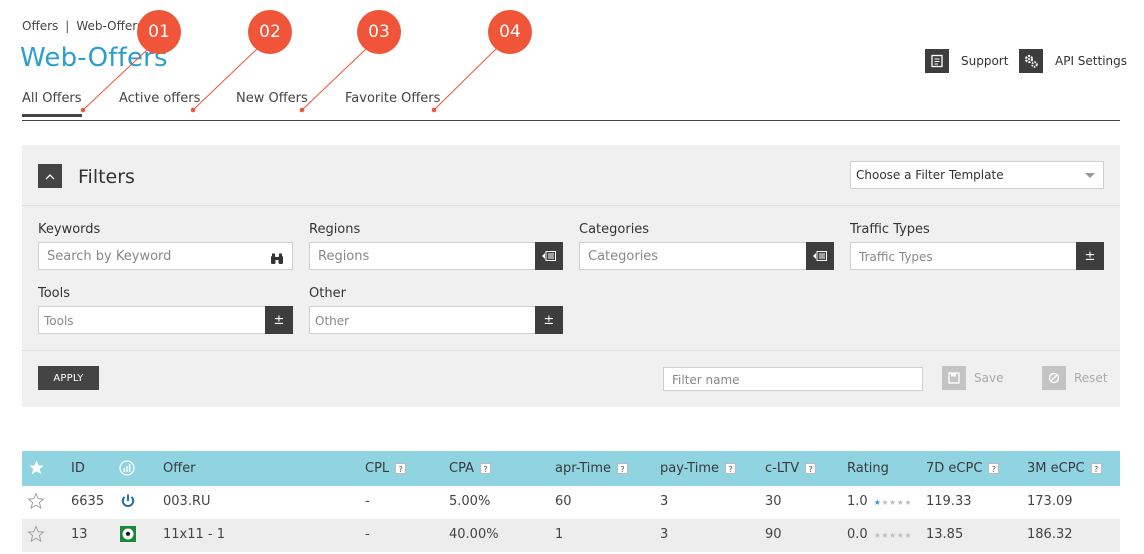  I want to click on offer-3m-ecpc: 173.09, so click(1050, 501).